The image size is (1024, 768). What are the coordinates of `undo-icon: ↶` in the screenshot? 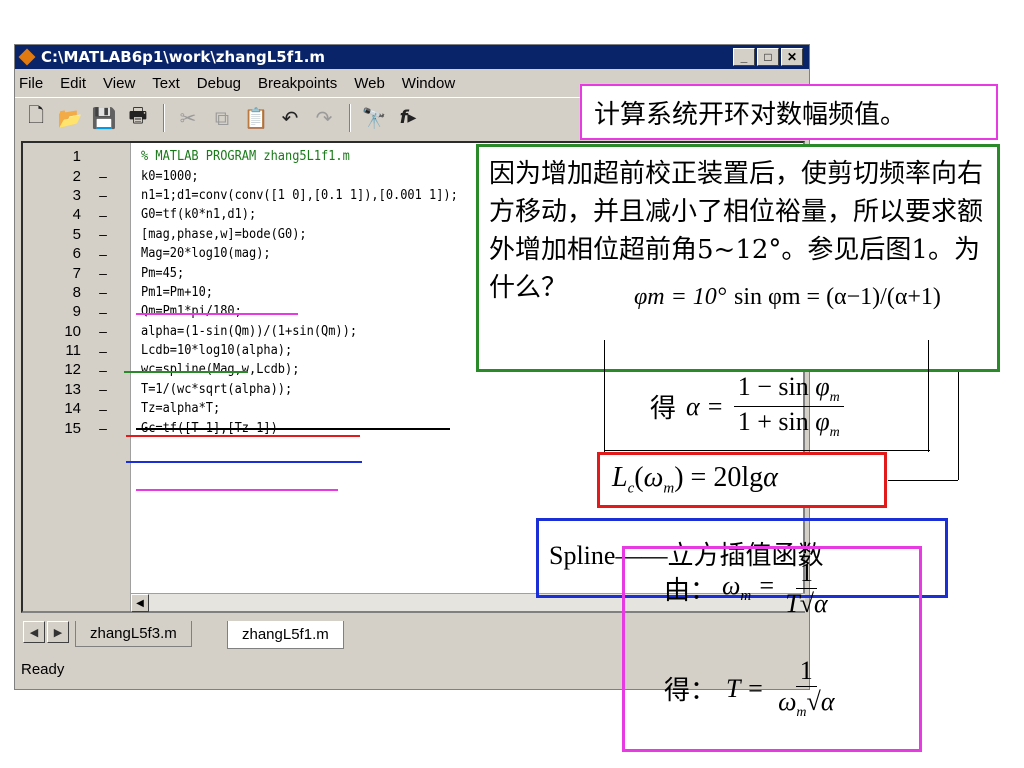 It's located at (290, 118).